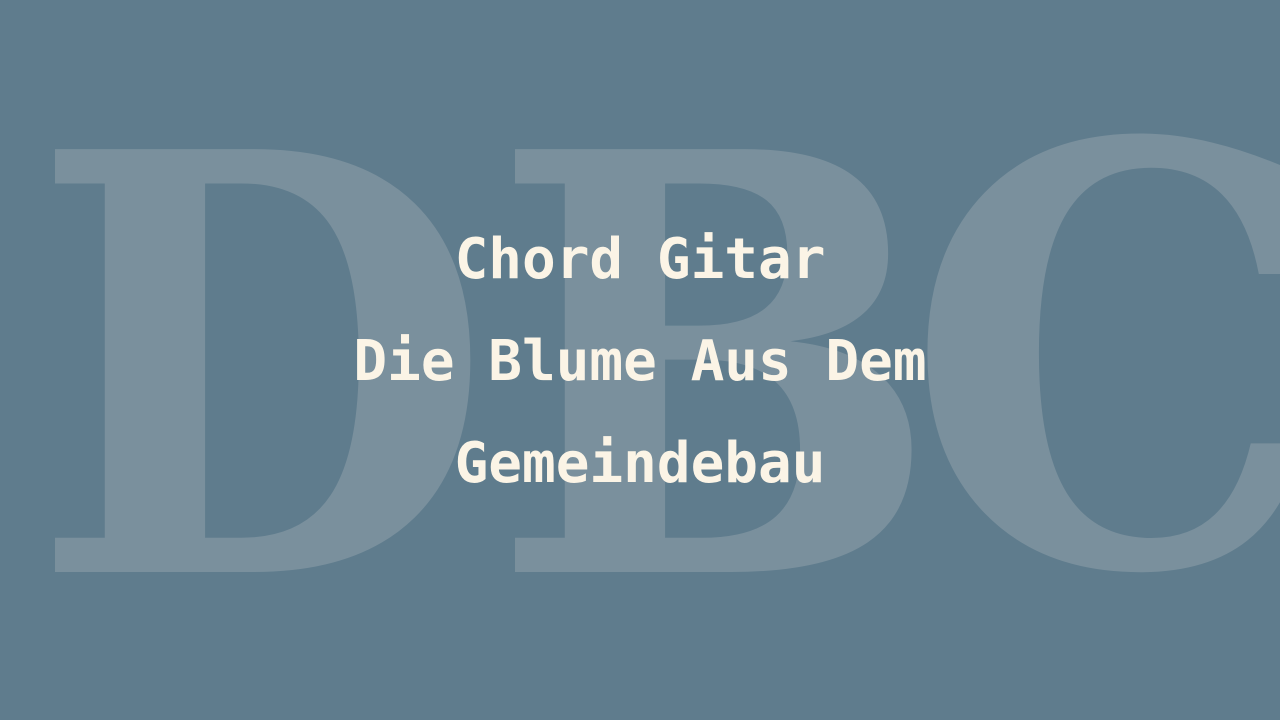 This screenshot has height=720, width=1280. I want to click on title-line-2: Die Blume Aus Dem, so click(640, 361).